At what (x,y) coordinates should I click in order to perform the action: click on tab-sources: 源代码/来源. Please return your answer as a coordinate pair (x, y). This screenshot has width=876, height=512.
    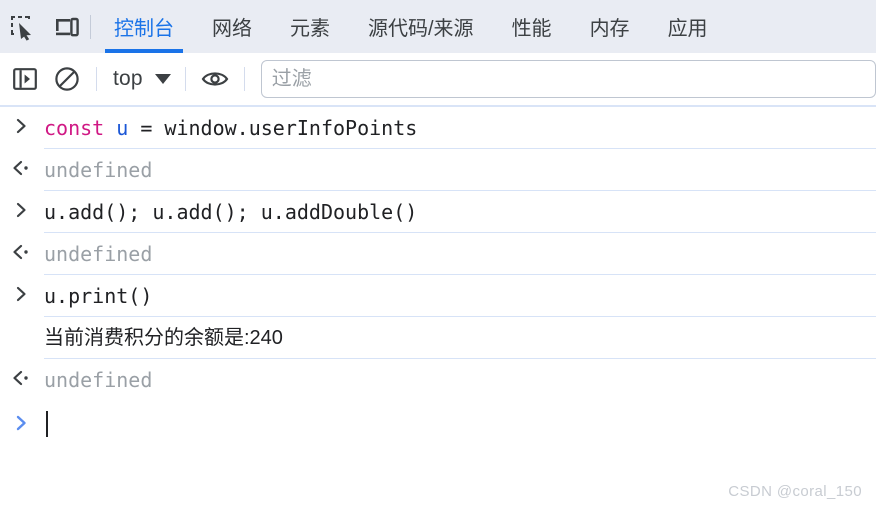
    Looking at the image, I should click on (421, 26).